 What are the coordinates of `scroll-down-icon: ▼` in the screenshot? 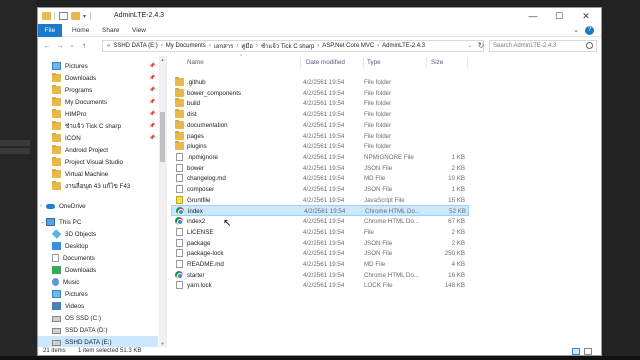 It's located at (162, 343).